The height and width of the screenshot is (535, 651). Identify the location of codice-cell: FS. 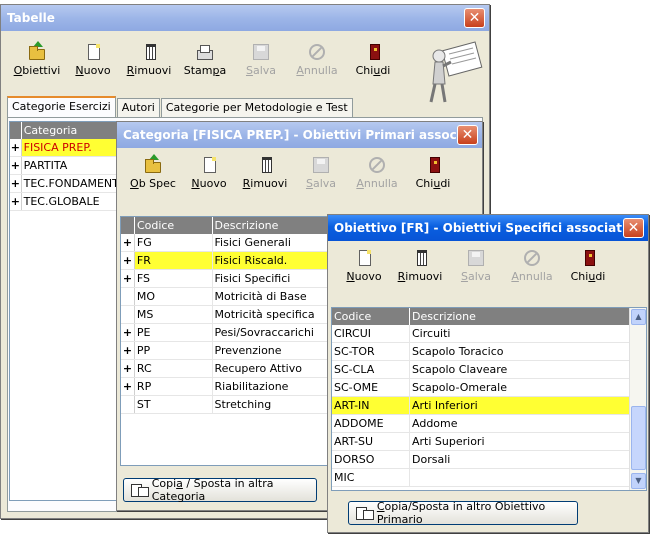
(174, 278).